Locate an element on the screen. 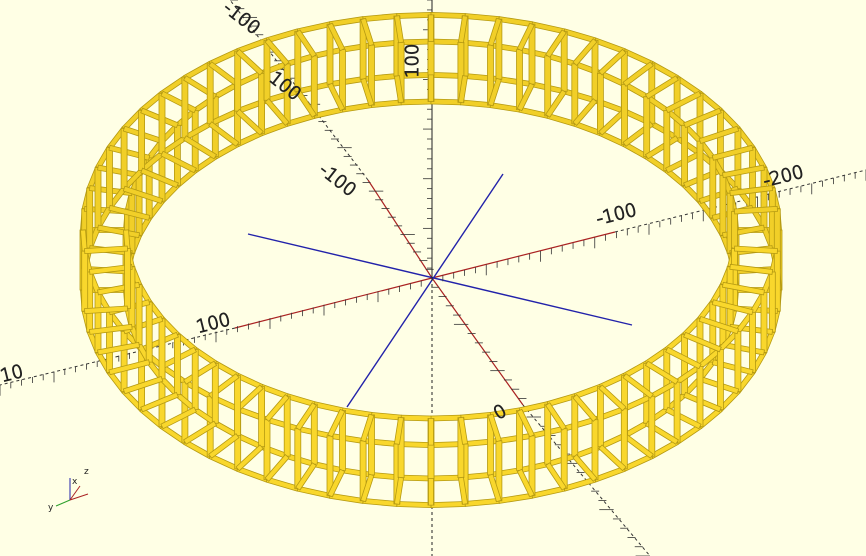 Image resolution: width=866 pixels, height=556 pixels. gizmo-y-label: y is located at coordinates (51, 508).